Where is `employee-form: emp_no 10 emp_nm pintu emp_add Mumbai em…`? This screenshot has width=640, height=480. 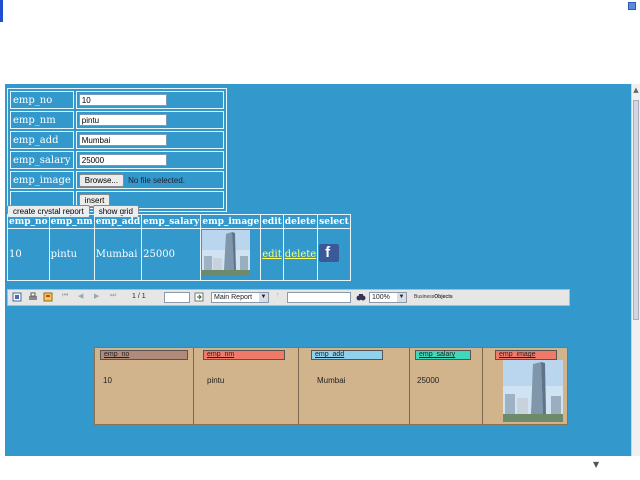
employee-form: emp_no 10 emp_nm pintu emp_add Mumbai em… is located at coordinates (117, 150).